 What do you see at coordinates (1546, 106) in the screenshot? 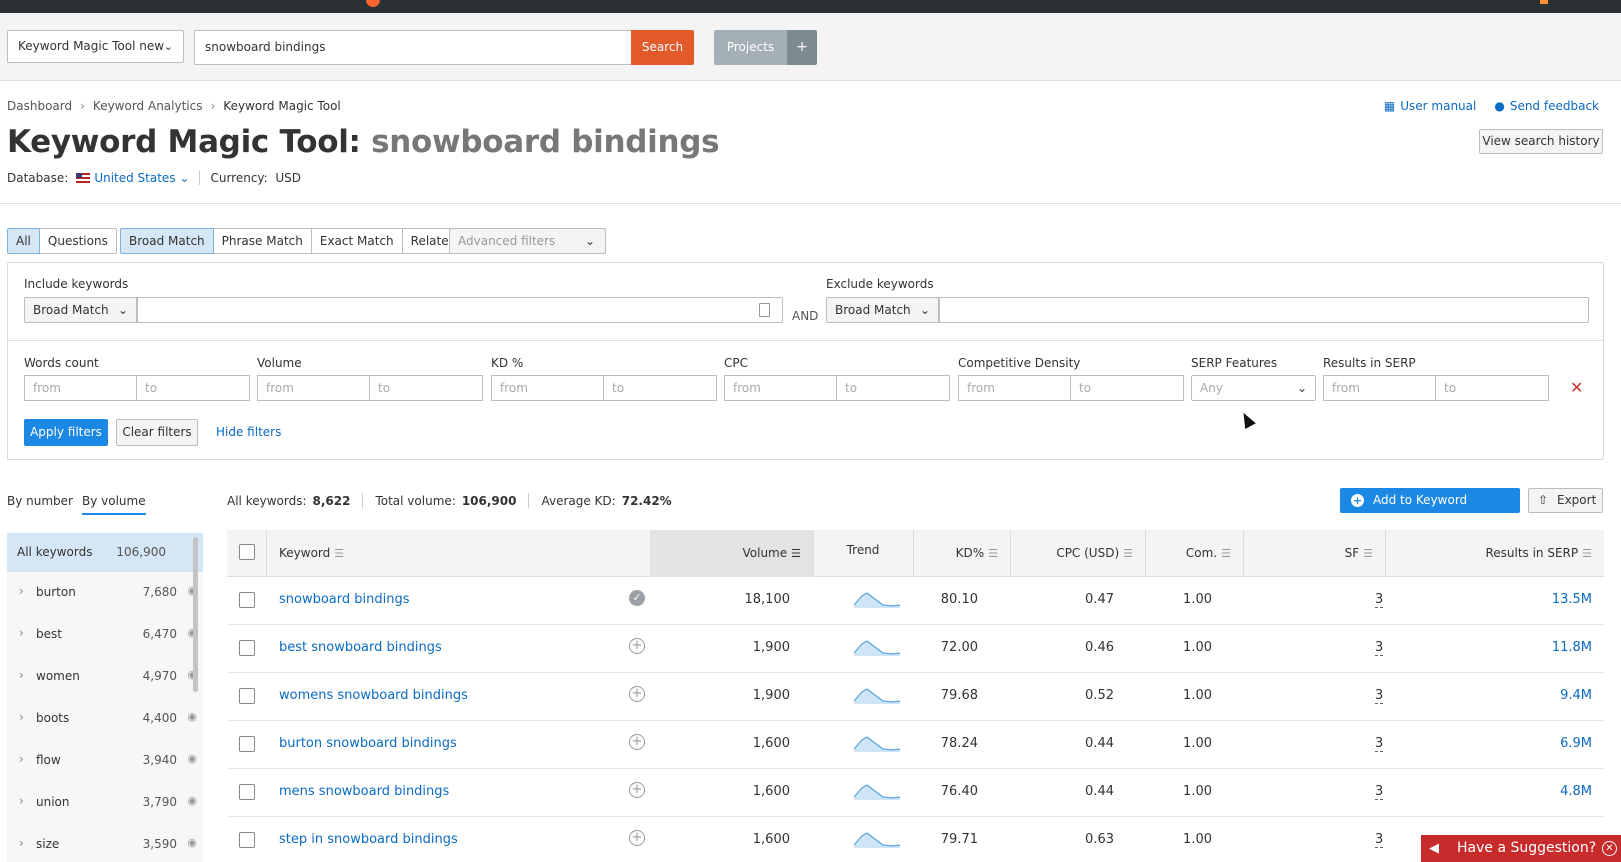
I see `send-feedback-link: ● Send feedback` at bounding box center [1546, 106].